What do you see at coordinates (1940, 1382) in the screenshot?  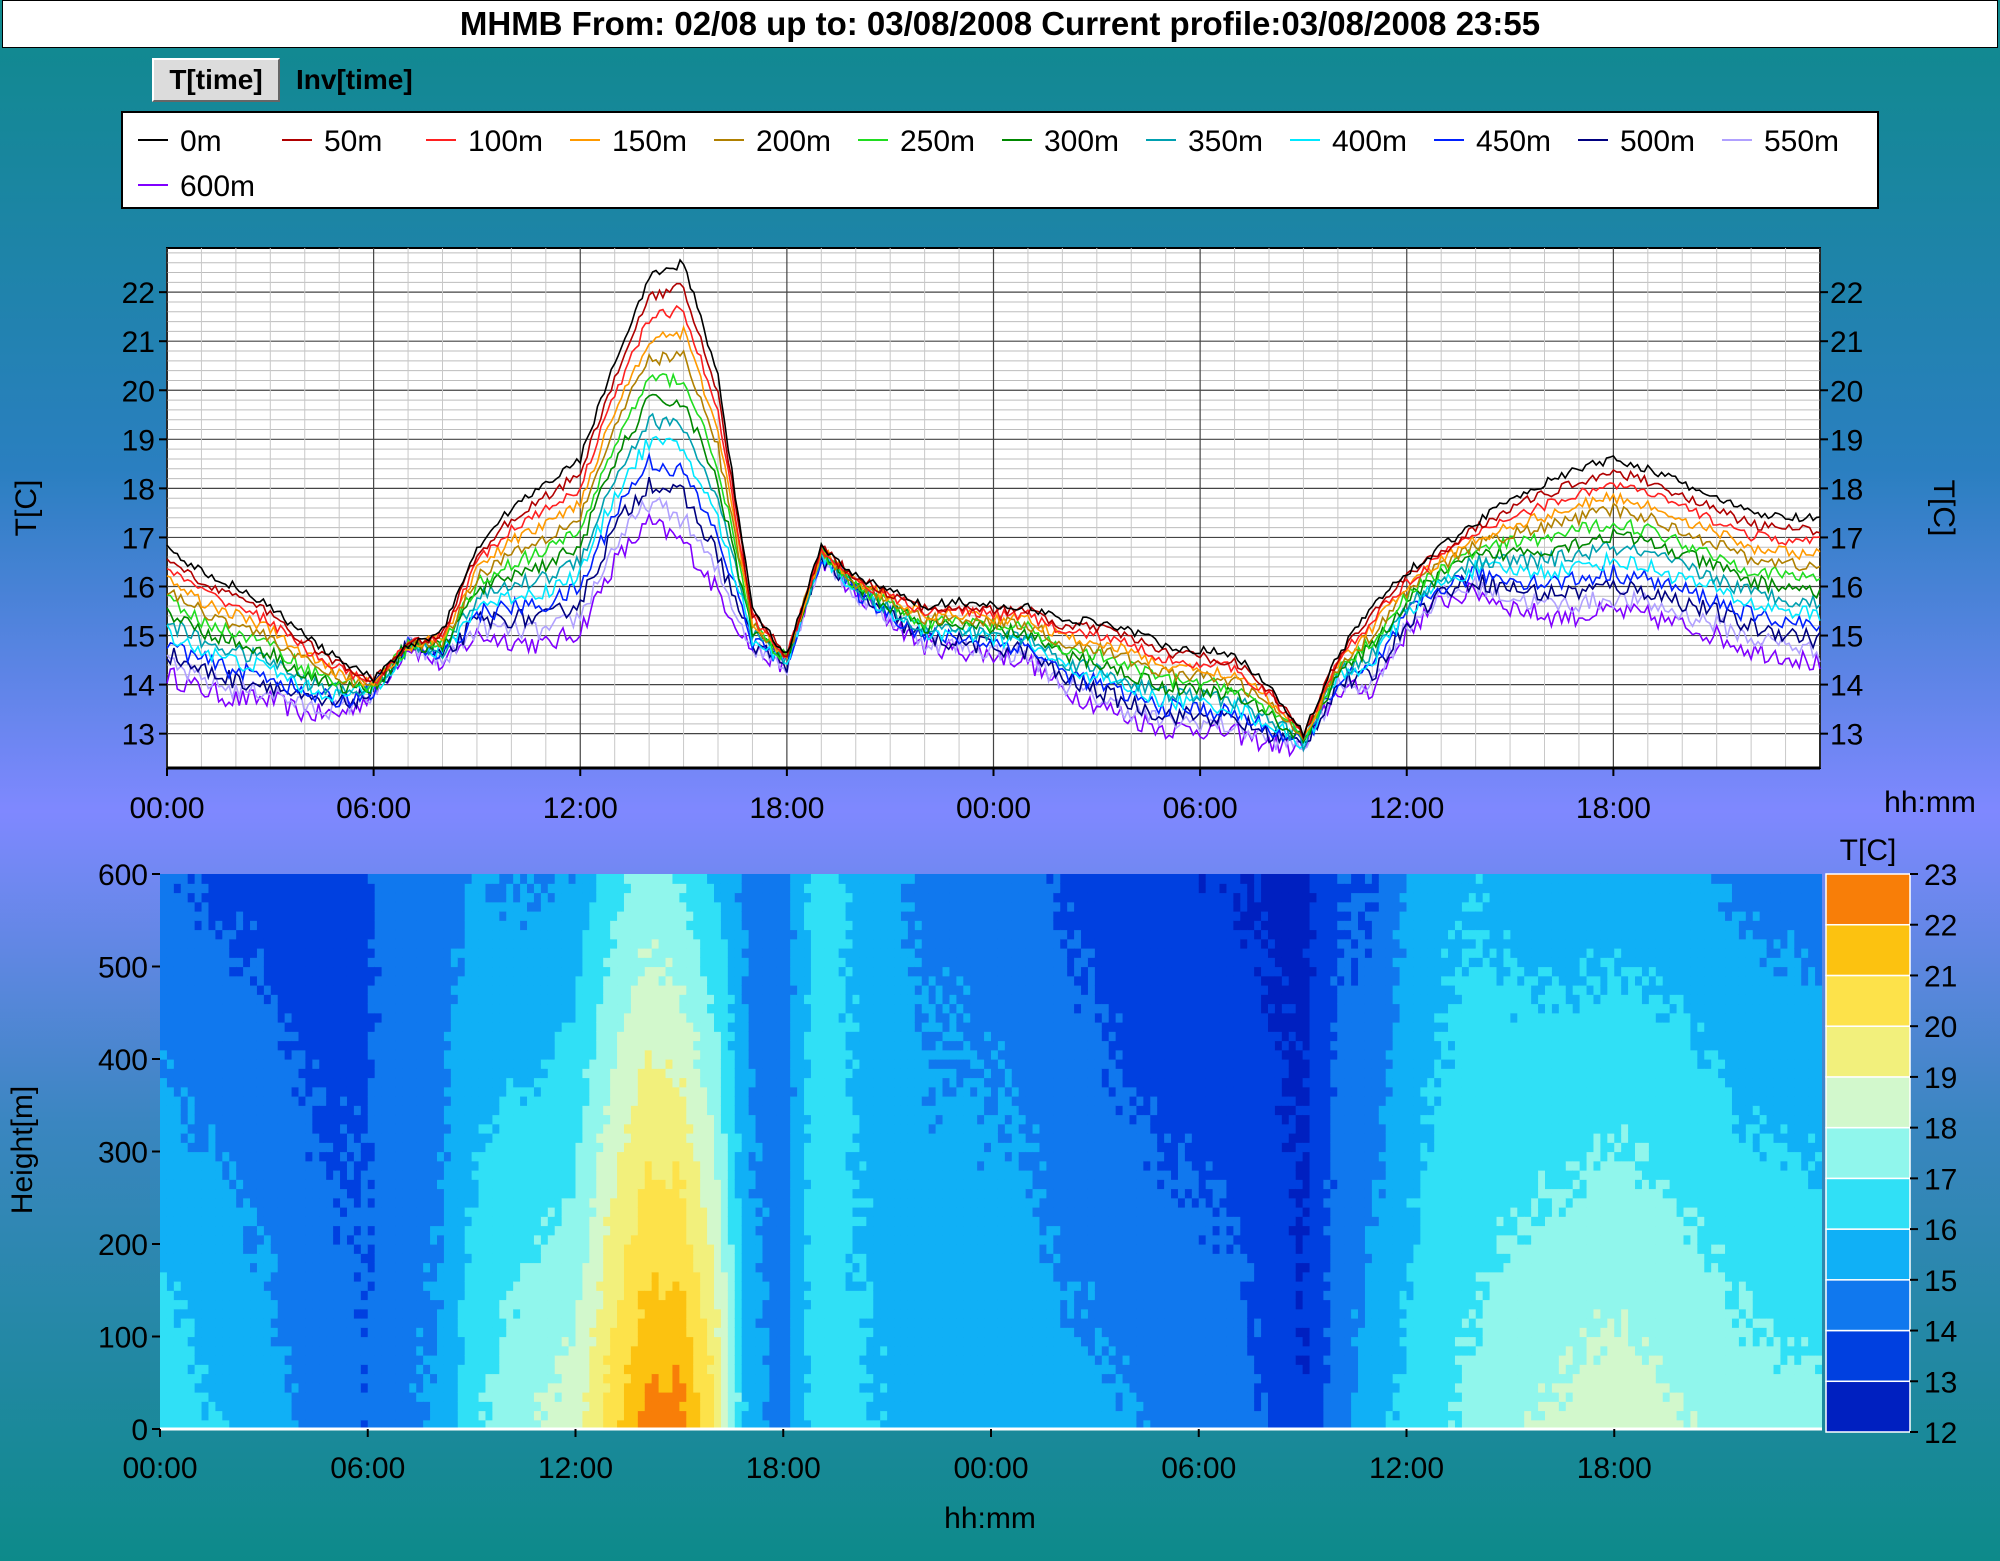 I see `colorbar-tick-label: 13` at bounding box center [1940, 1382].